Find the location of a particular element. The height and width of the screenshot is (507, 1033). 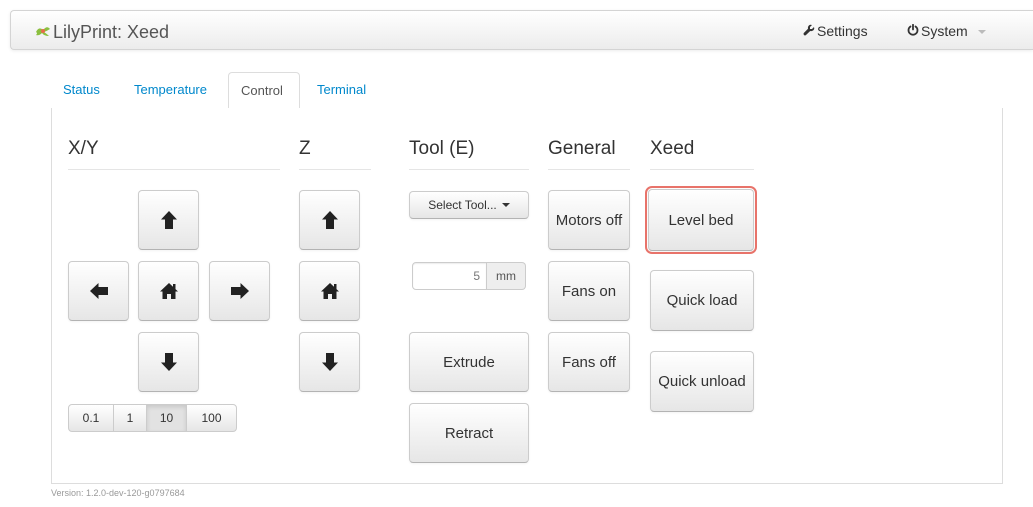

tab-terminal: Terminal is located at coordinates (341, 90).